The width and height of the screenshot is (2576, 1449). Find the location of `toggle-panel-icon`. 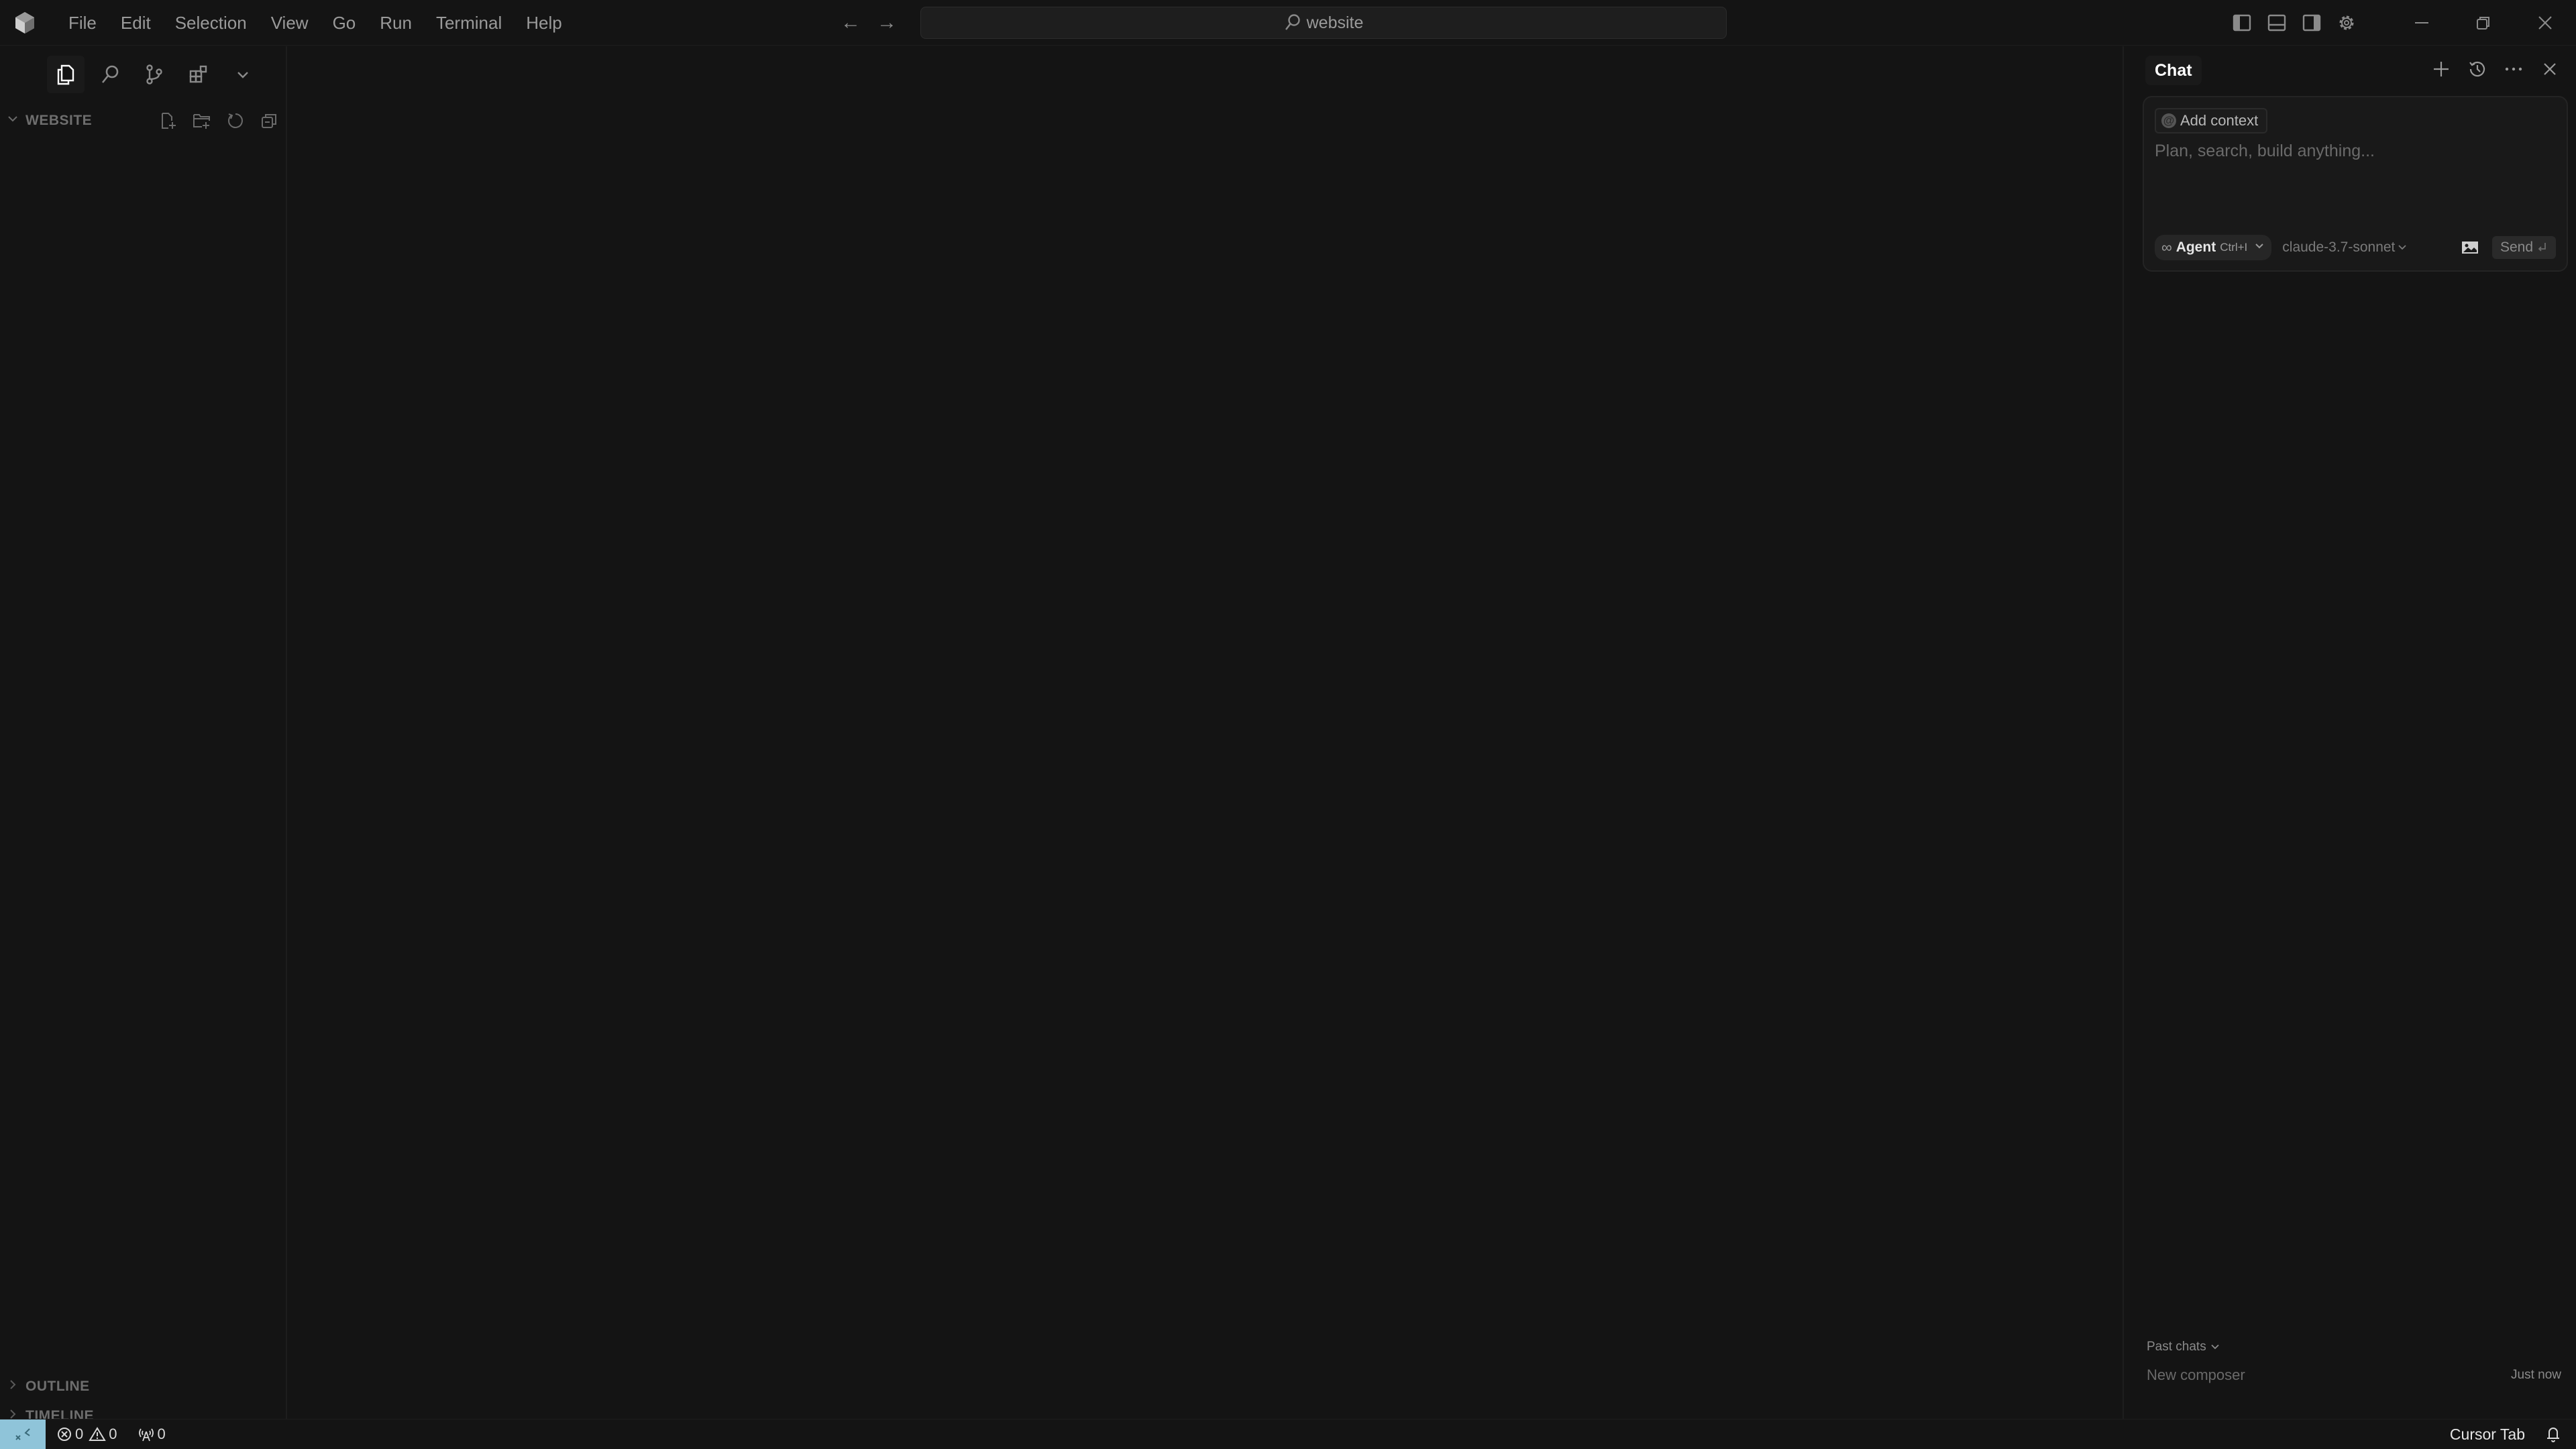

toggle-panel-icon is located at coordinates (2276, 23).